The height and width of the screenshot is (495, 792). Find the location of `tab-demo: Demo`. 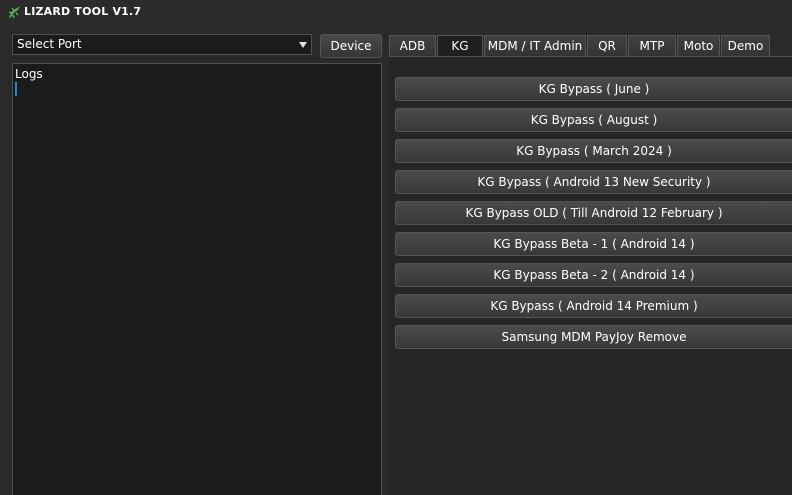

tab-demo: Demo is located at coordinates (745, 45).